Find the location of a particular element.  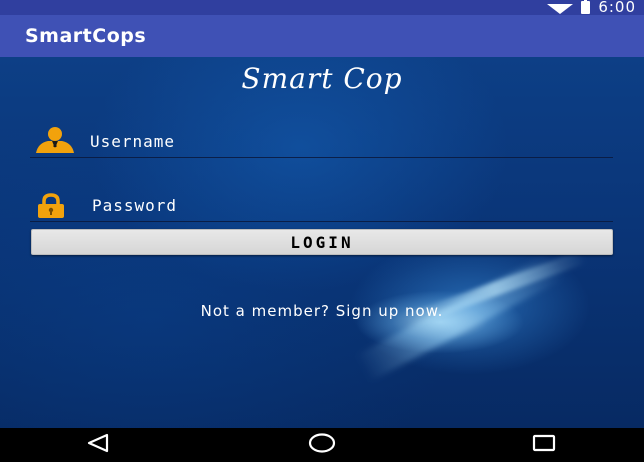

wifi-icon is located at coordinates (560, 8).